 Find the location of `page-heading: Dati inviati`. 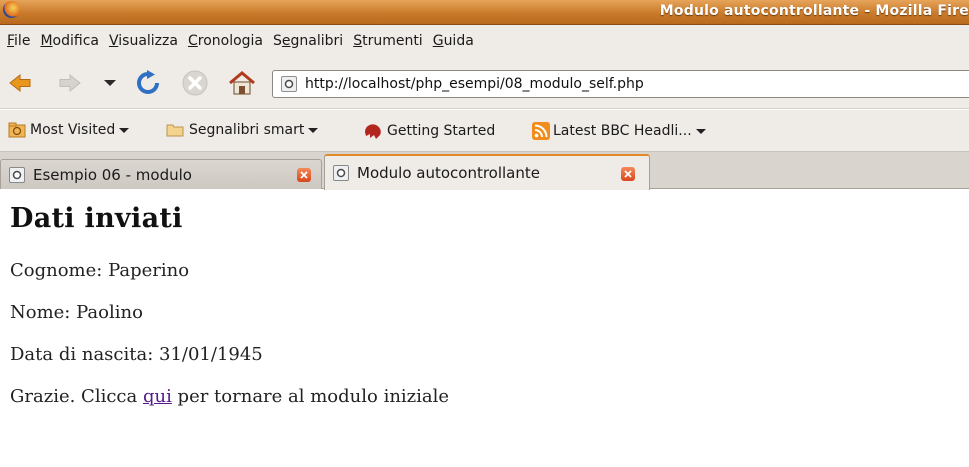

page-heading: Dati inviati is located at coordinates (96, 218).